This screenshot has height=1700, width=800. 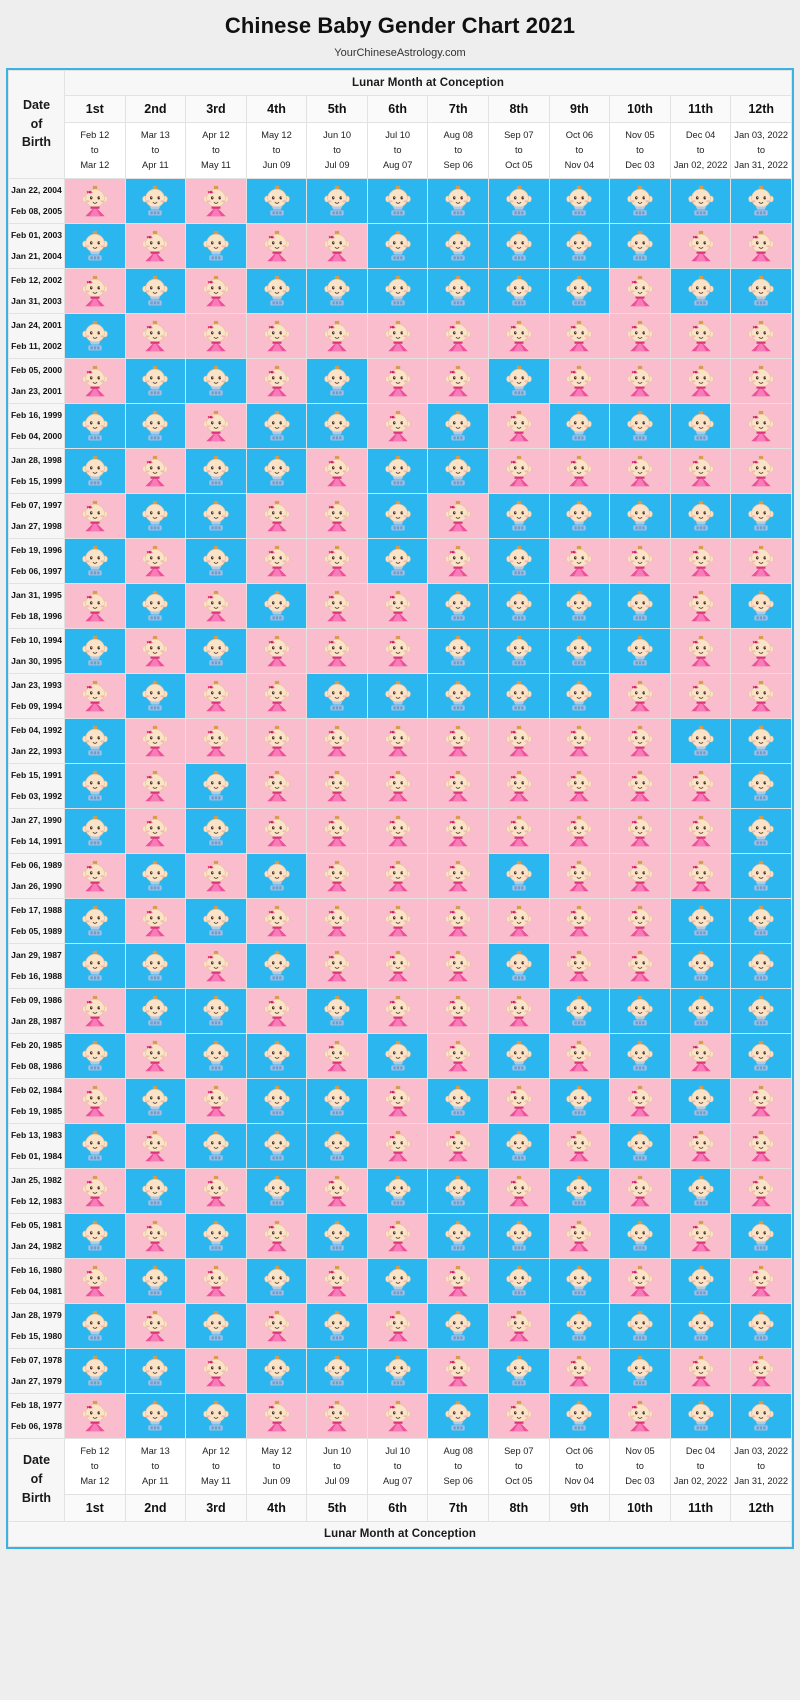 I want to click on birth-date-range-label: Feb 07, 1978 Jan 27, 1979, so click(x=36, y=1370).